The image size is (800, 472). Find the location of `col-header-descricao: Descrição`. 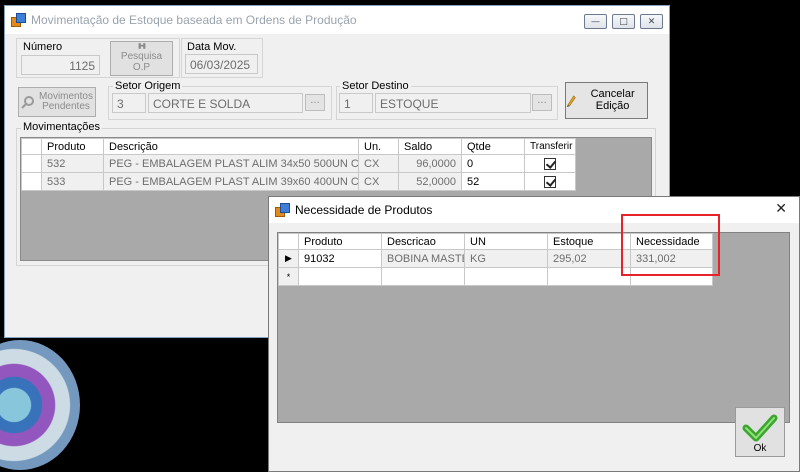

col-header-descricao: Descrição is located at coordinates (231, 146).